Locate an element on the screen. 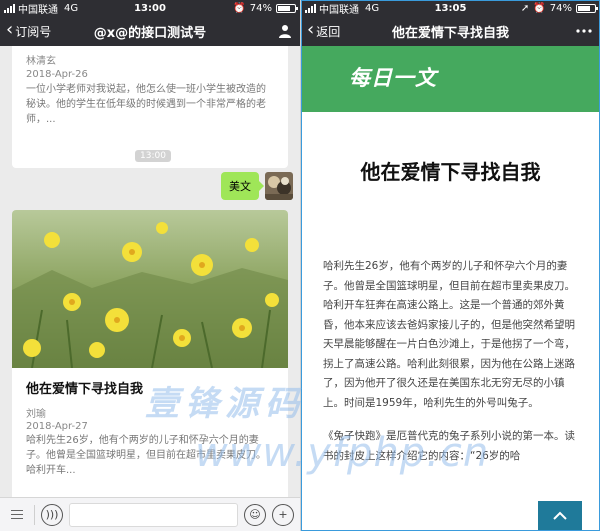  nav-bar: ‹ 订阅号 @x@的接口测试号 is located at coordinates (150, 31).